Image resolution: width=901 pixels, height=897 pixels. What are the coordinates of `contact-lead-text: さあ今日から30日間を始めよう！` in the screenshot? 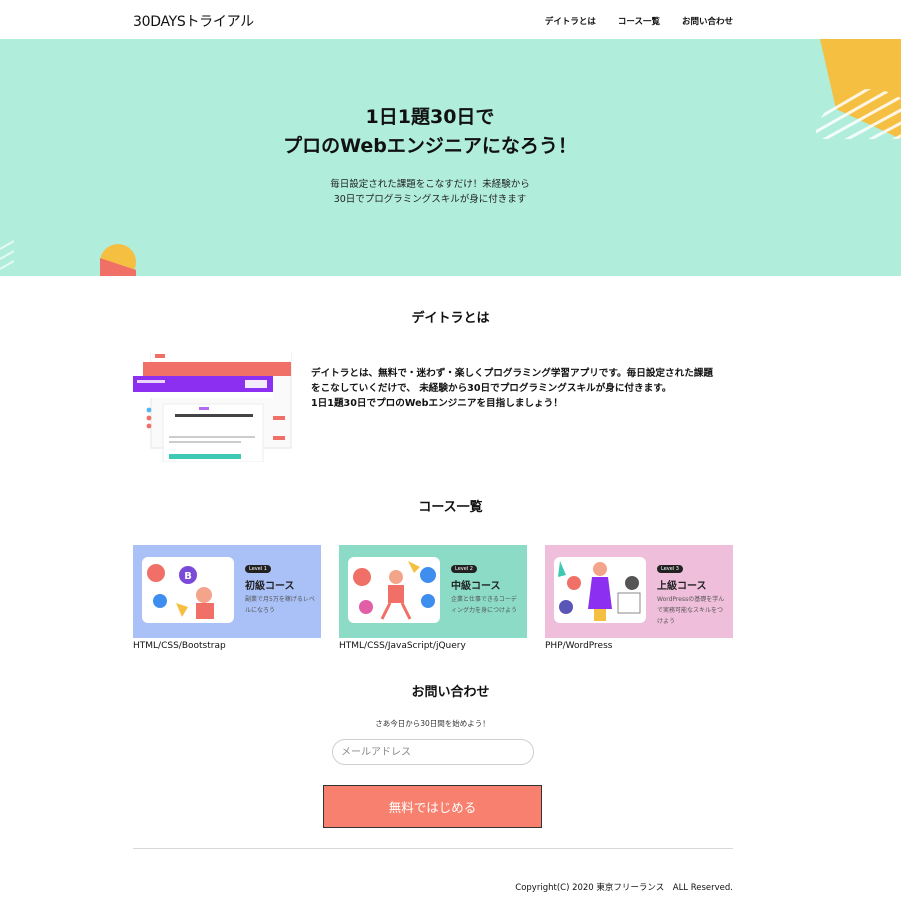 It's located at (432, 723).